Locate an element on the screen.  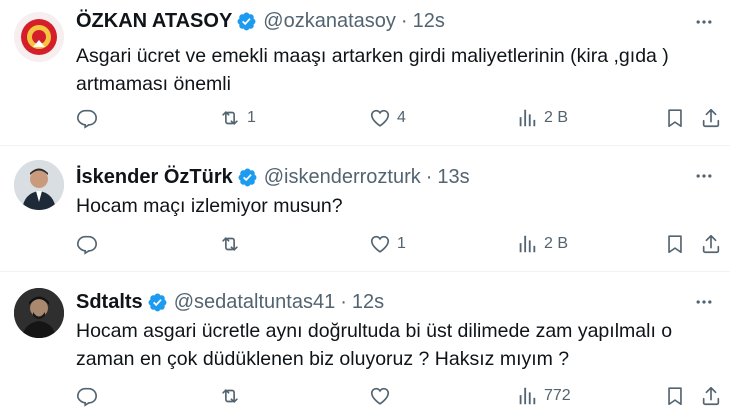
action-bar: 1 2 B is located at coordinates (400, 244).